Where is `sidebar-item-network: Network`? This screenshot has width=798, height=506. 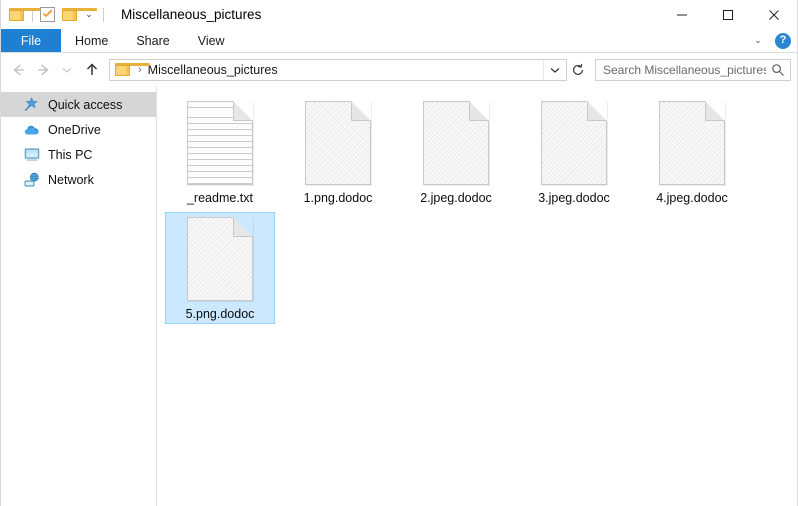 sidebar-item-network: Network is located at coordinates (78, 179).